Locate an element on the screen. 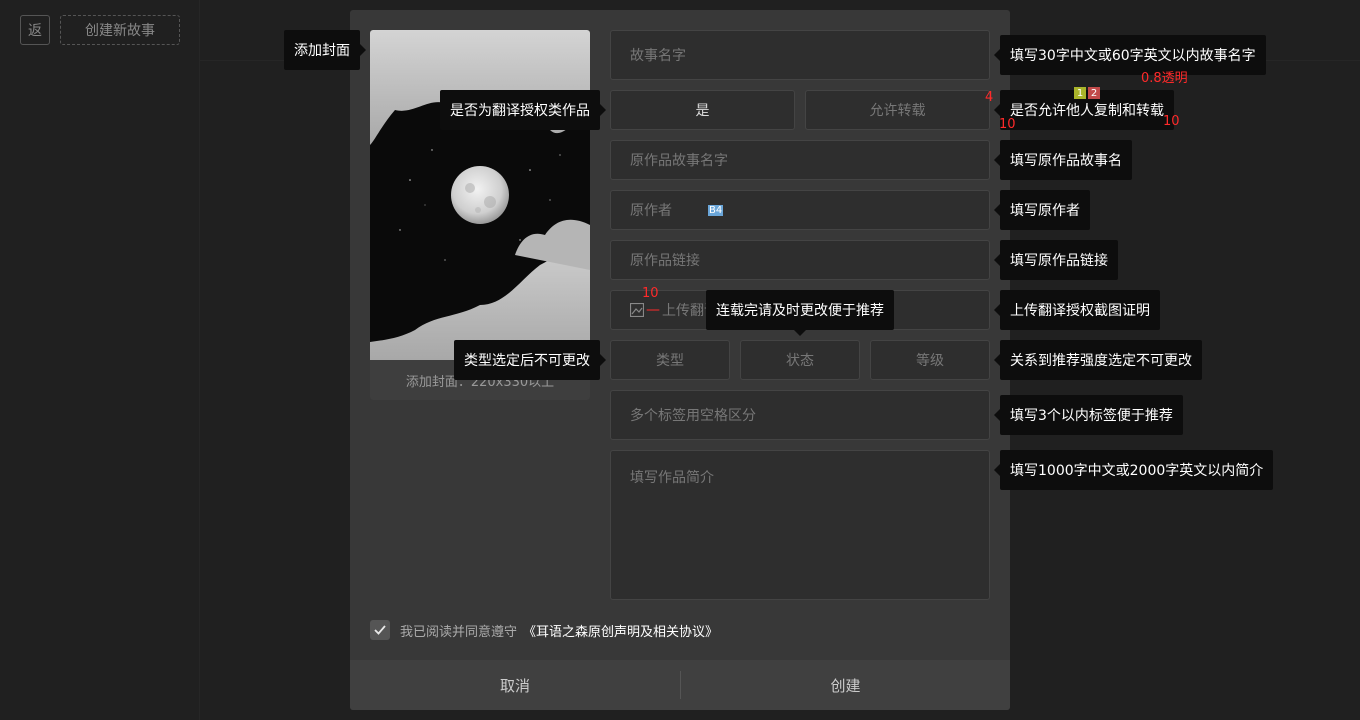 The height and width of the screenshot is (720, 1360). tooltip-upload: 上传翻译授权截图证明 is located at coordinates (1077, 310).